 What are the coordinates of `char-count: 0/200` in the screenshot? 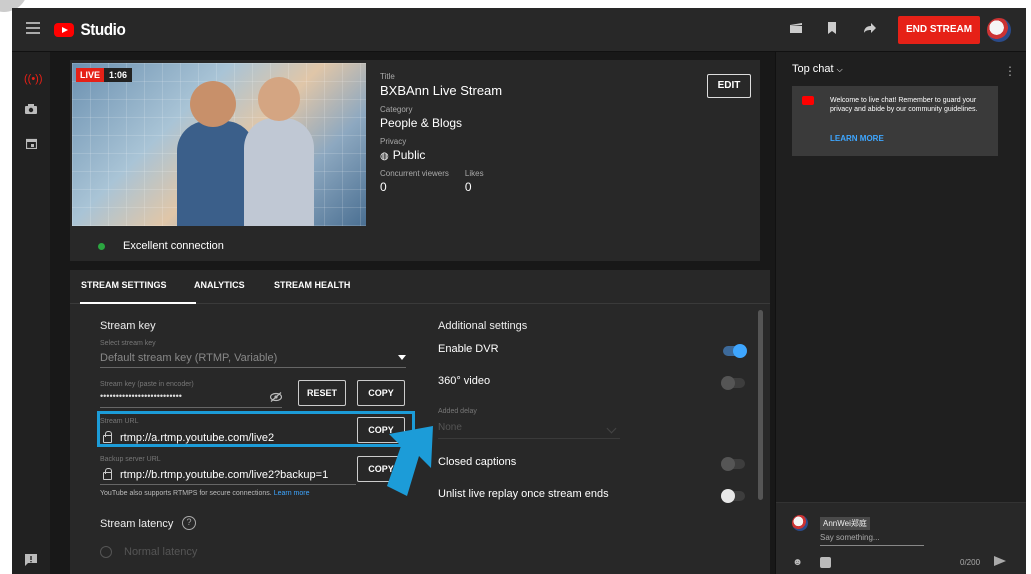 It's located at (970, 562).